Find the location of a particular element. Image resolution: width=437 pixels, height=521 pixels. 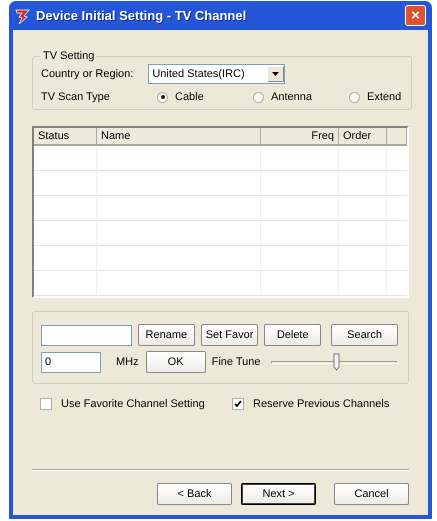

action-button: Set Favor is located at coordinates (229, 335).